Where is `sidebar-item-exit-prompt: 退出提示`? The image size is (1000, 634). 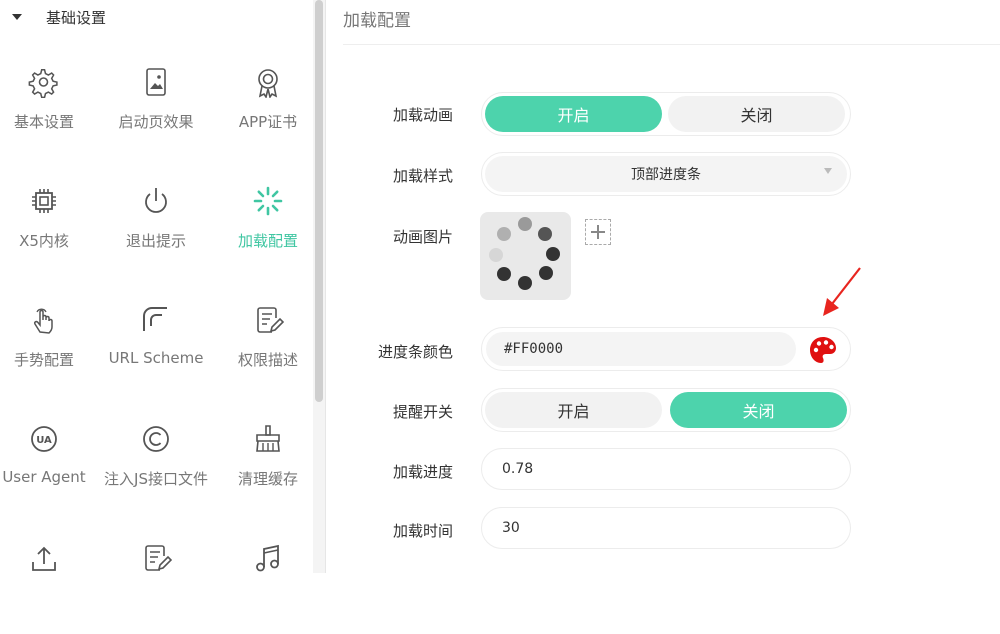
sidebar-item-exit-prompt: 退出提示 is located at coordinates (156, 222).